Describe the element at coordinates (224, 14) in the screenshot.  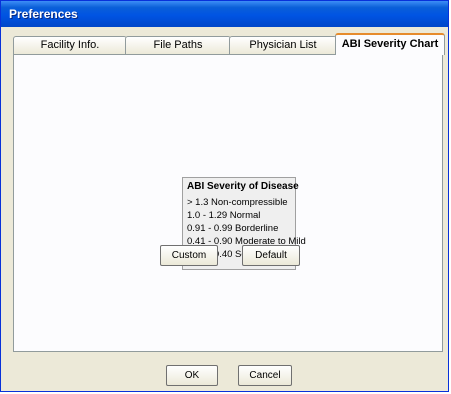
I see `title-bar: Preferences` at that location.